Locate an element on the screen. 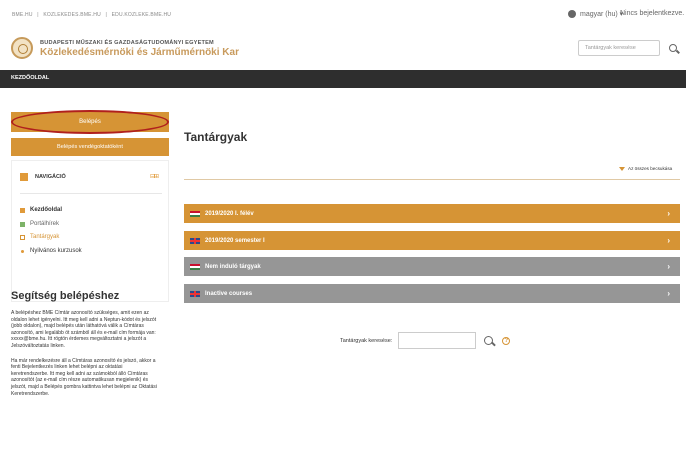 The image size is (686, 476). link-bme: BME.HU is located at coordinates (22, 15).